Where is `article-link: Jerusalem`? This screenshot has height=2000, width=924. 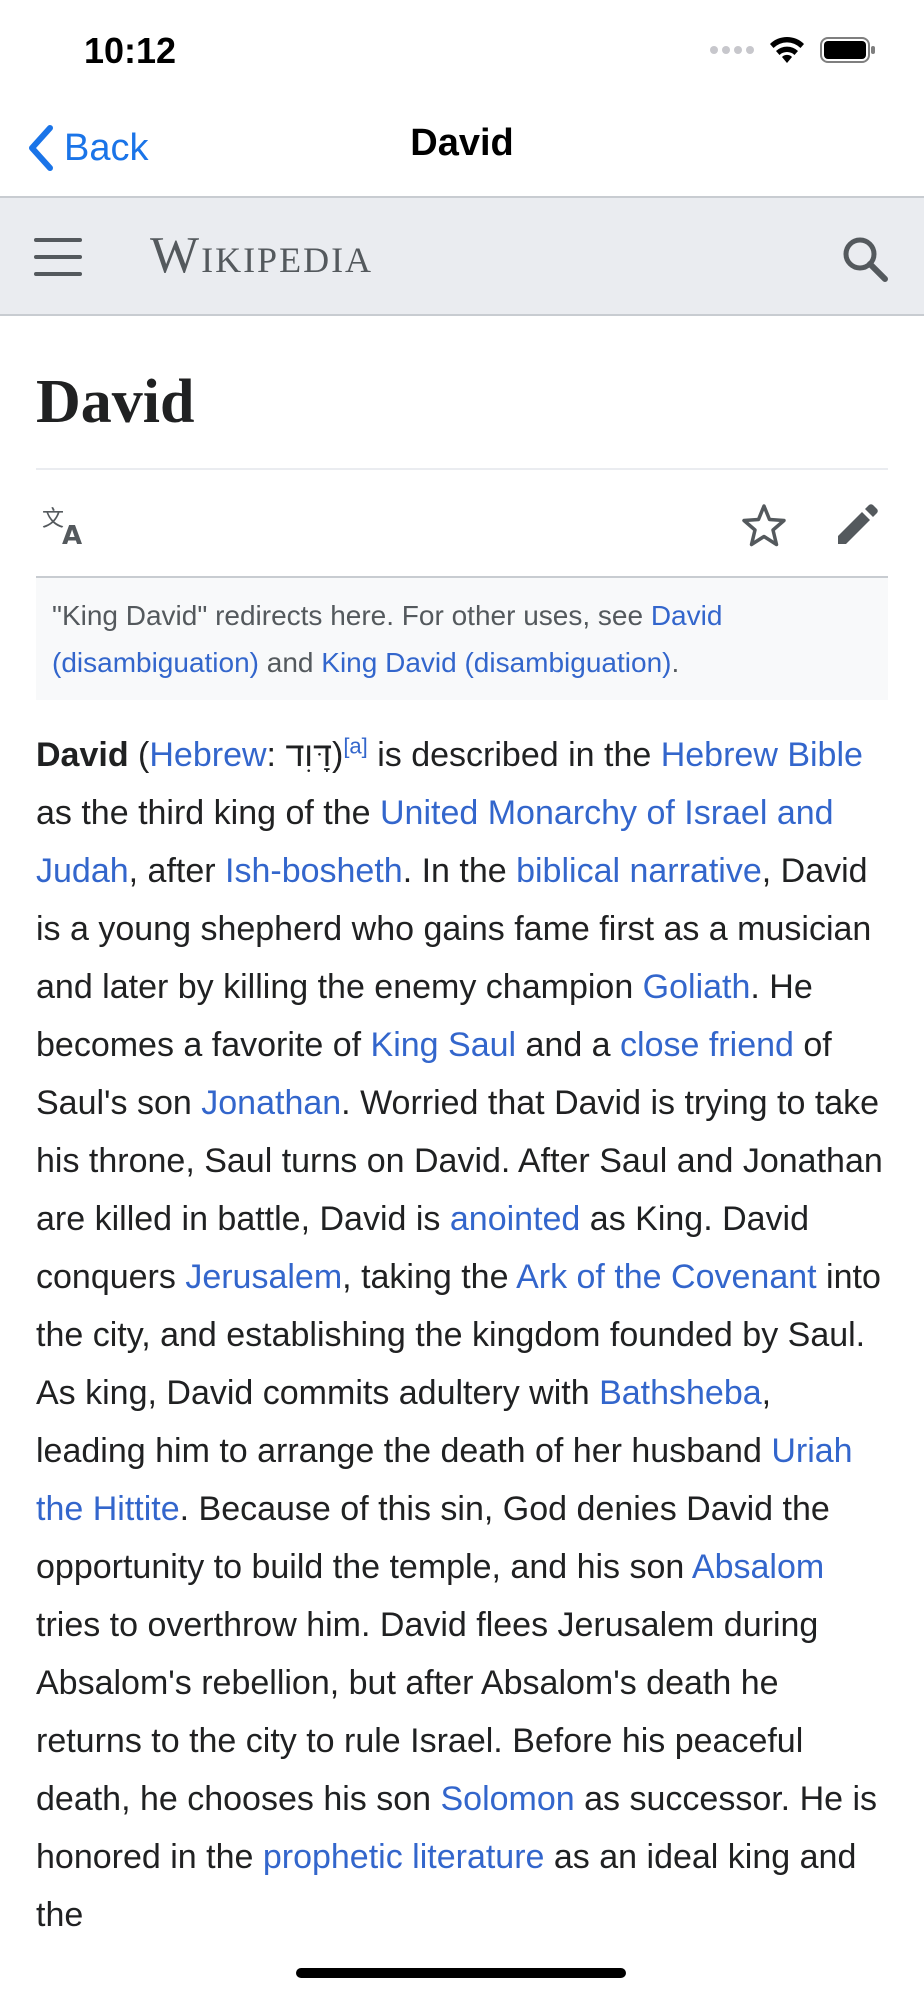 article-link: Jerusalem is located at coordinates (263, 1277).